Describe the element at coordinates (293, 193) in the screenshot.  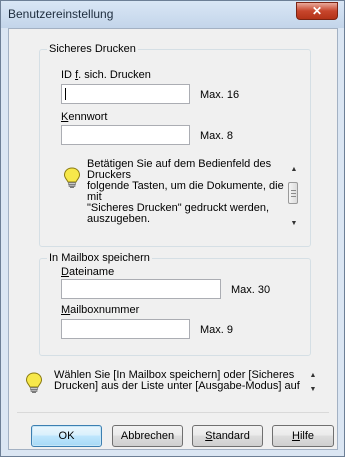
I see `scroll-thumb` at that location.